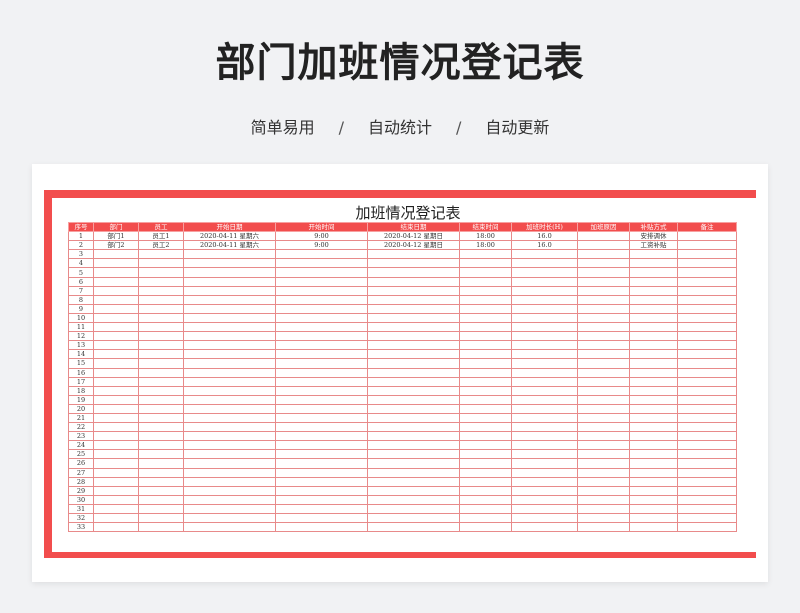  I want to click on table-cell: 工资补贴, so click(653, 245).